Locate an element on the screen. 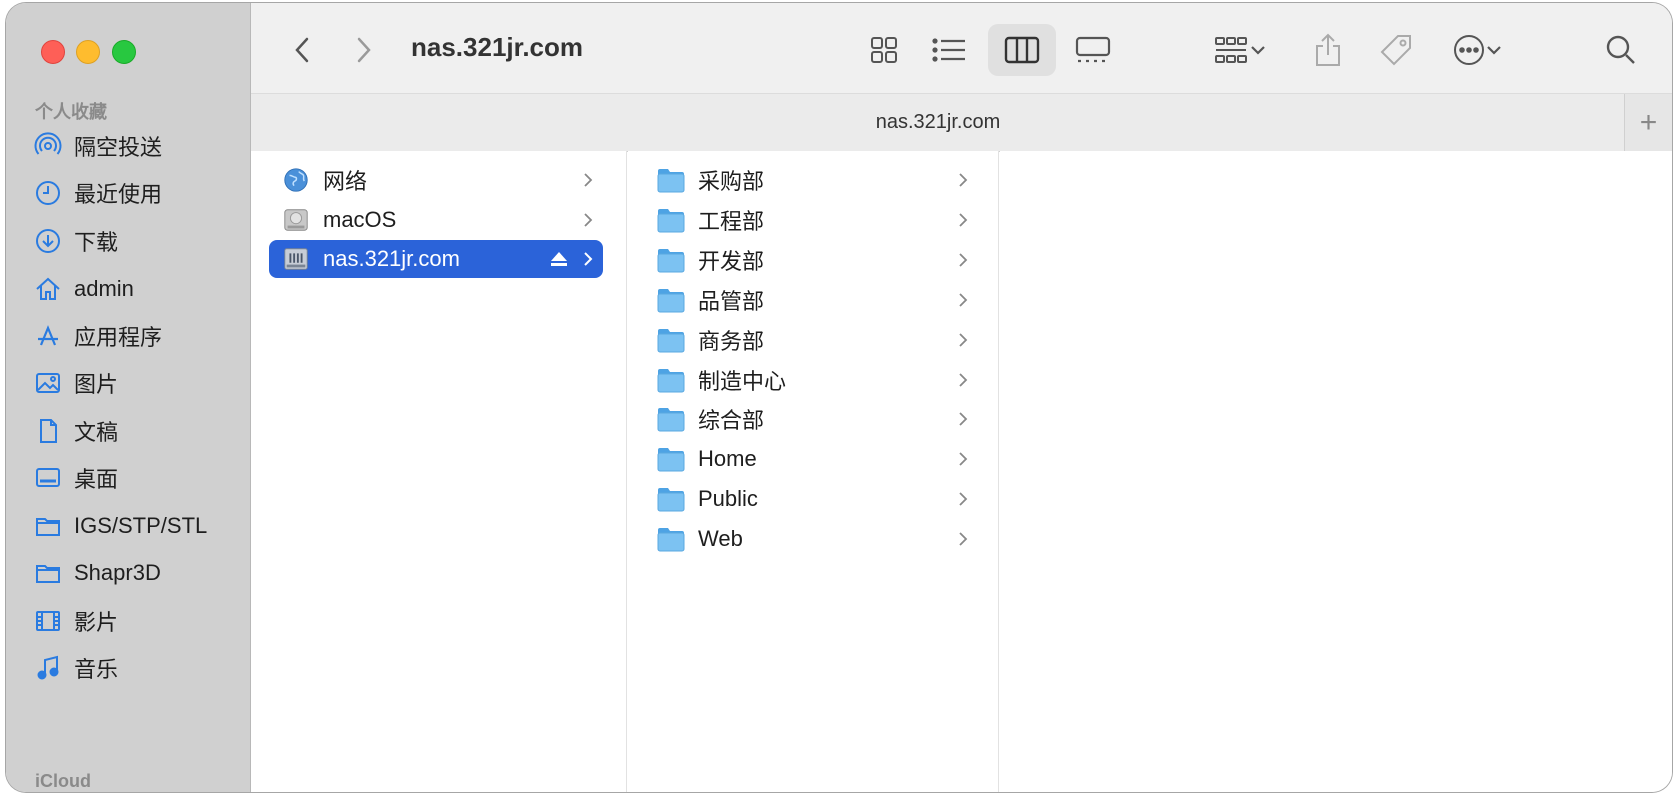 The width and height of the screenshot is (1680, 799). minimize-window-button is located at coordinates (88, 52).